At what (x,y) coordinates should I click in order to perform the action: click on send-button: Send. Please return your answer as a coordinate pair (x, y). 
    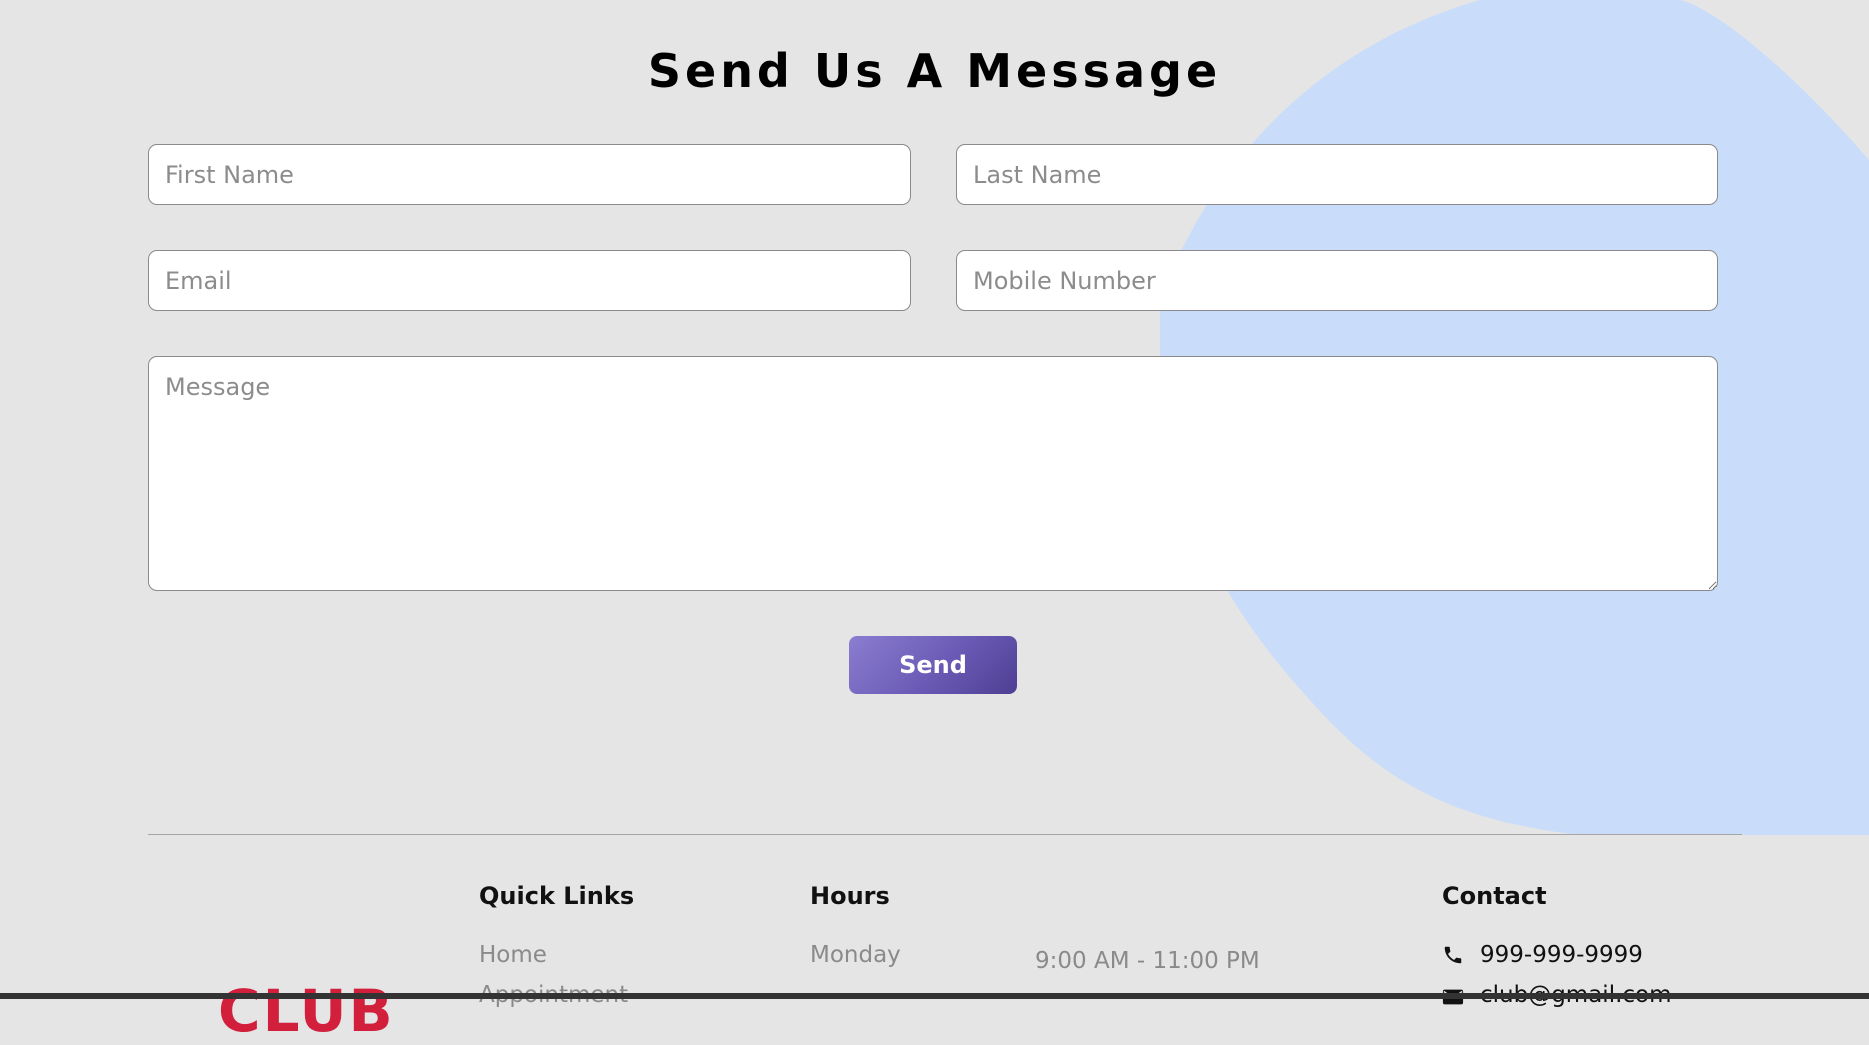
    Looking at the image, I should click on (933, 665).